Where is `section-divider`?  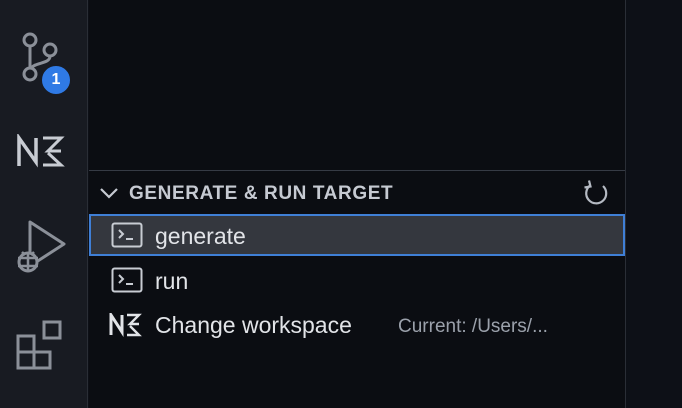
section-divider is located at coordinates (357, 170).